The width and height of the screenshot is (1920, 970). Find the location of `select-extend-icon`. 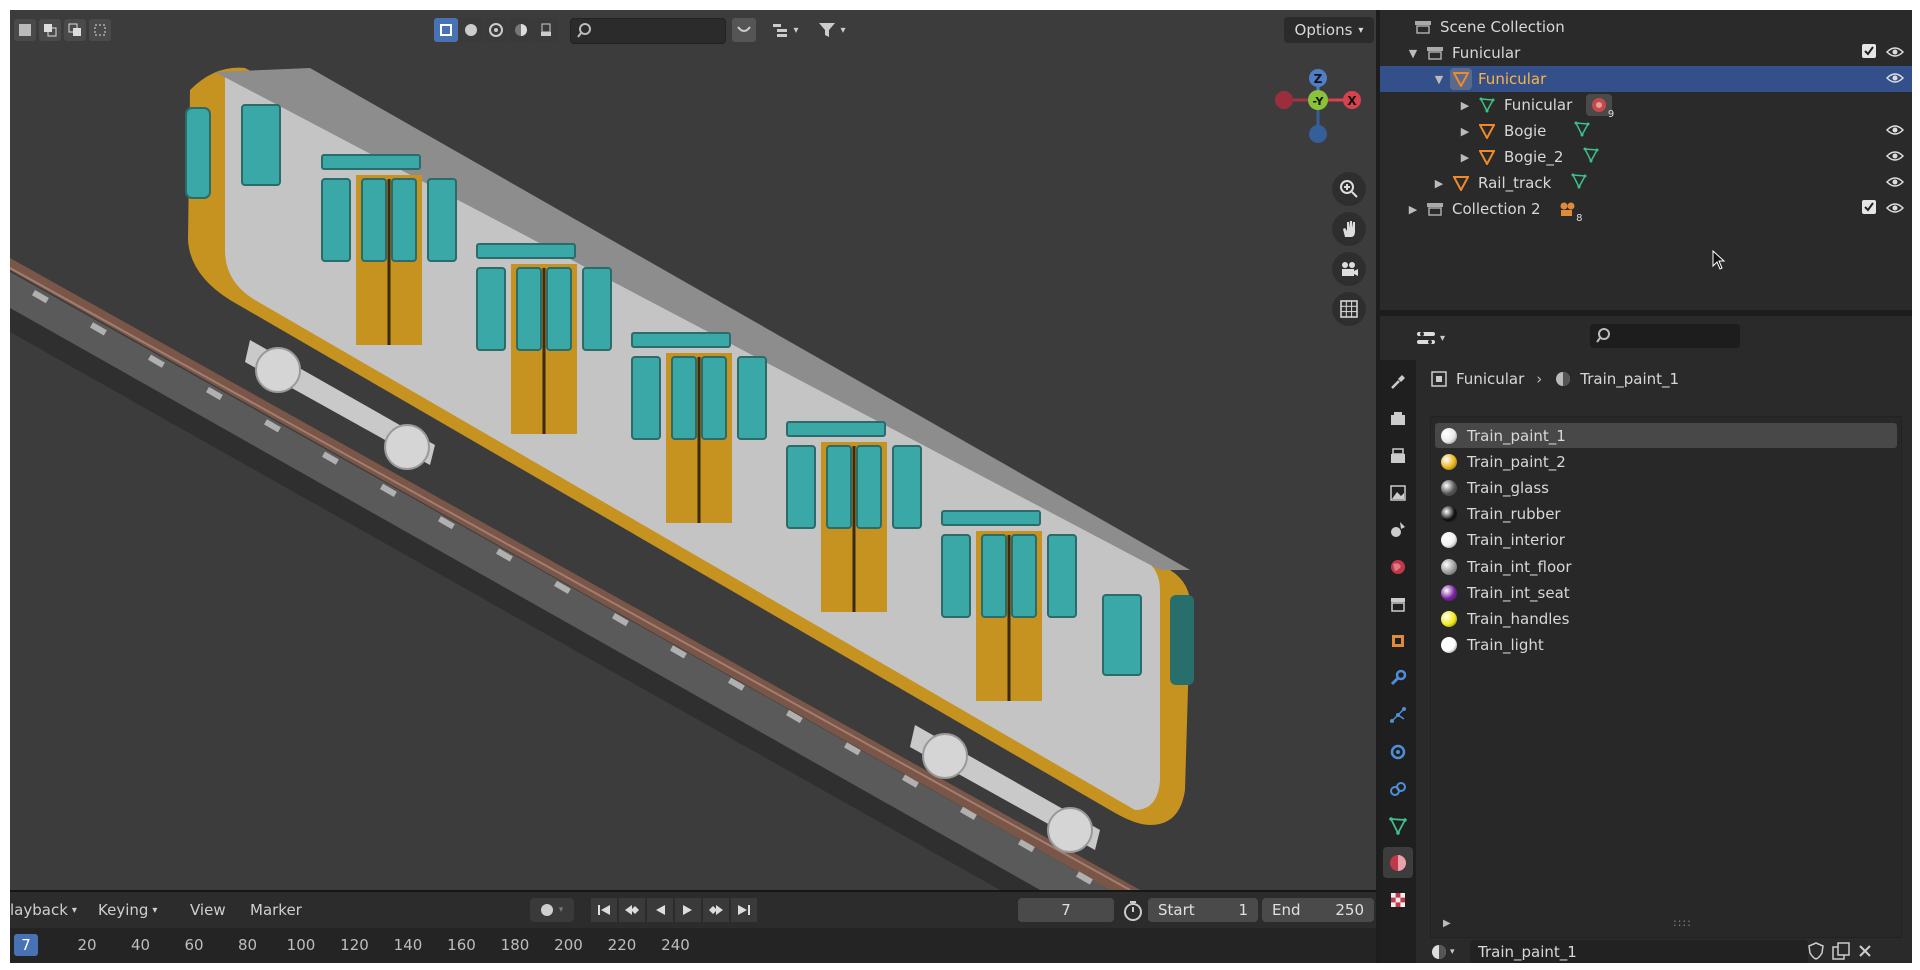

select-extend-icon is located at coordinates (50, 30).